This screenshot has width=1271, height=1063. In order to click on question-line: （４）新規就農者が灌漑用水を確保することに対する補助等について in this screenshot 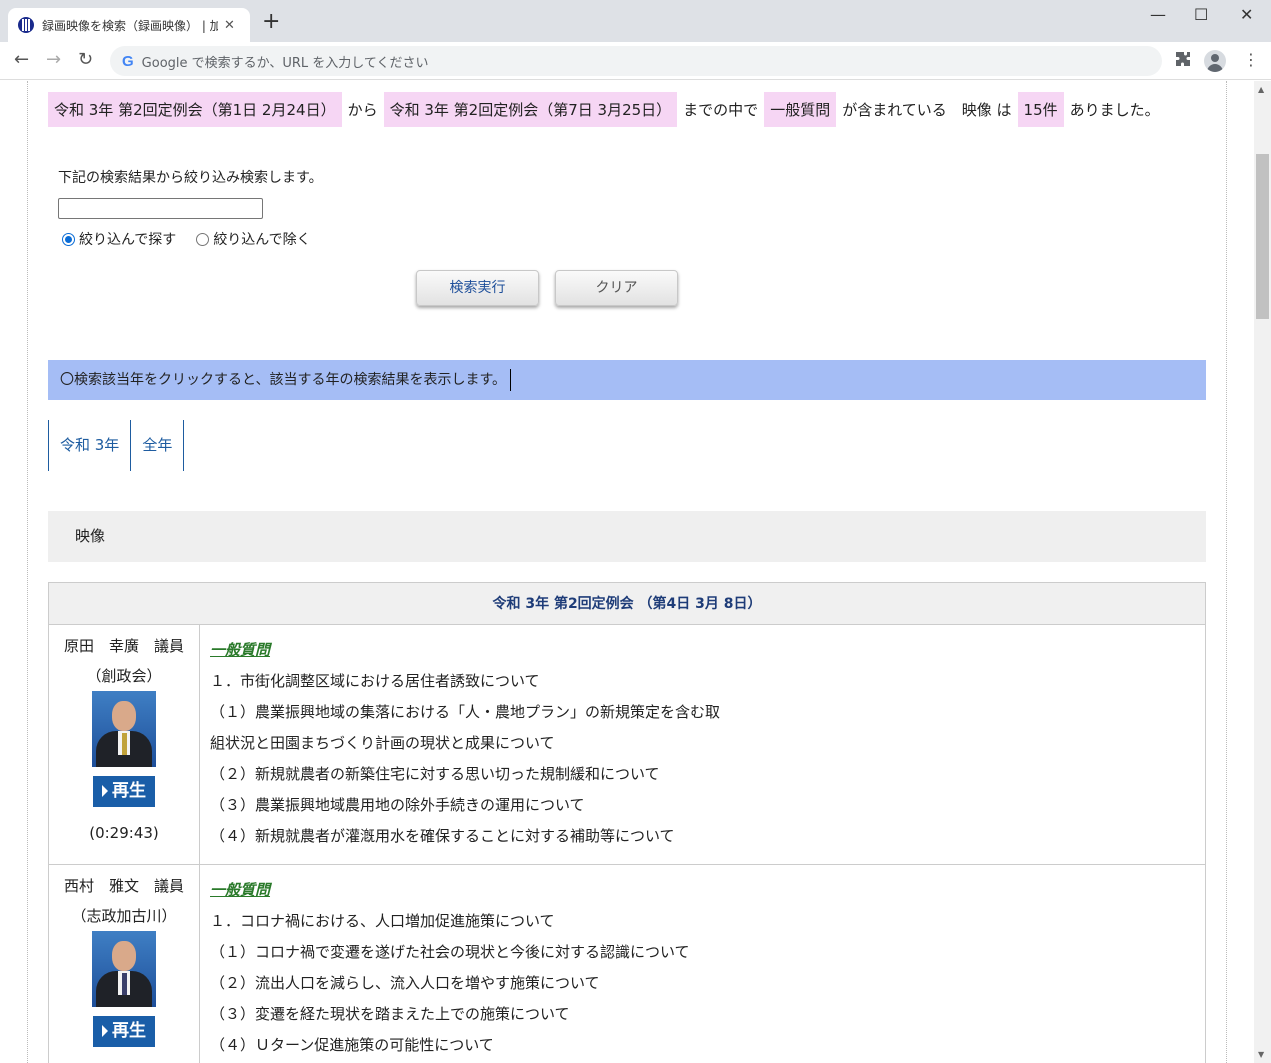, I will do `click(442, 836)`.